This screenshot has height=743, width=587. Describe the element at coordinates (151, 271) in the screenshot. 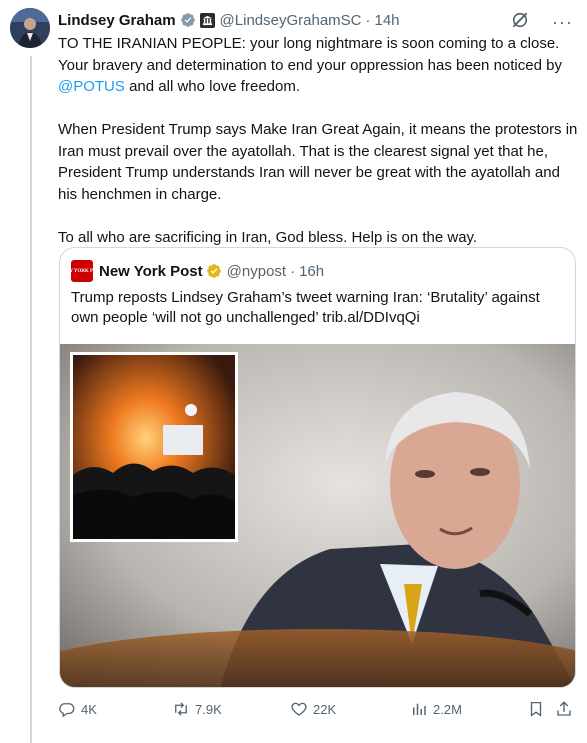

I see `quote-author-name: New York Post` at that location.